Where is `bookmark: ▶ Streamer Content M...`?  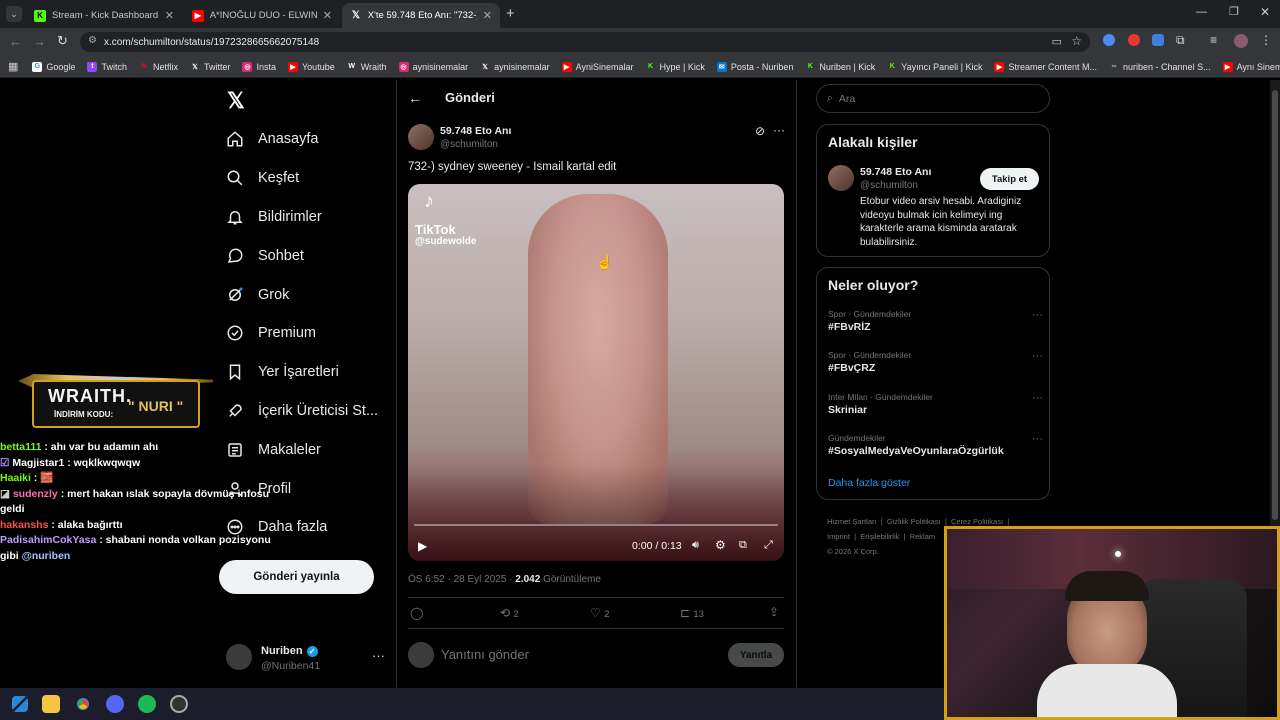 bookmark: ▶ Streamer Content M... is located at coordinates (1045, 66).